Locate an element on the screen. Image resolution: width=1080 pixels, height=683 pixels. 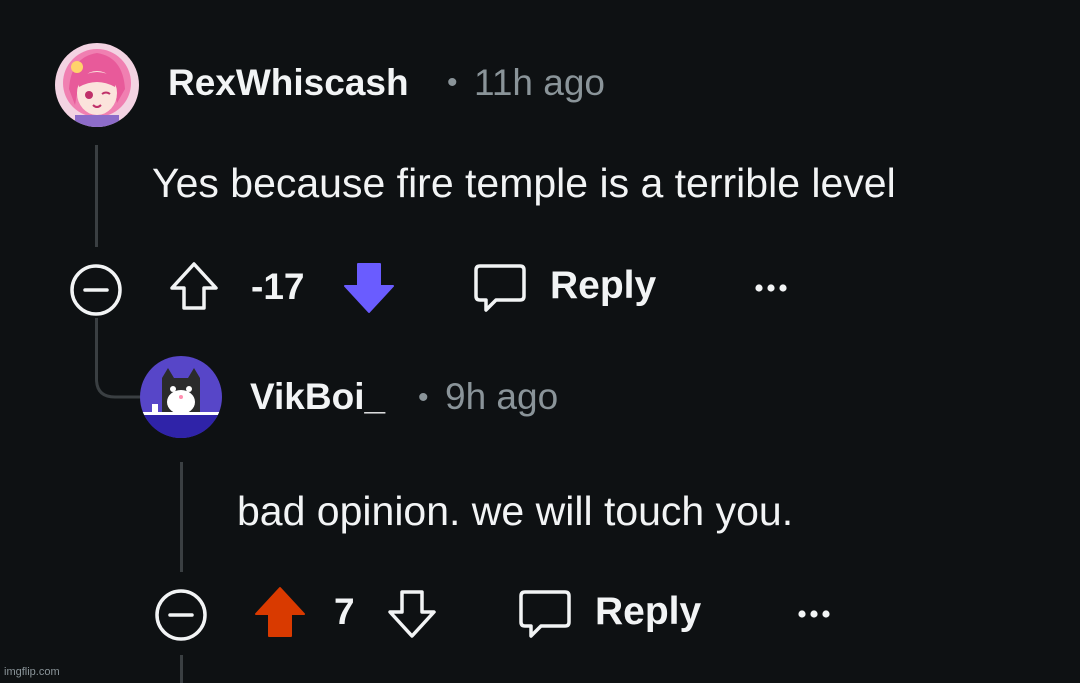
vote-score: 7 is located at coordinates (344, 611).